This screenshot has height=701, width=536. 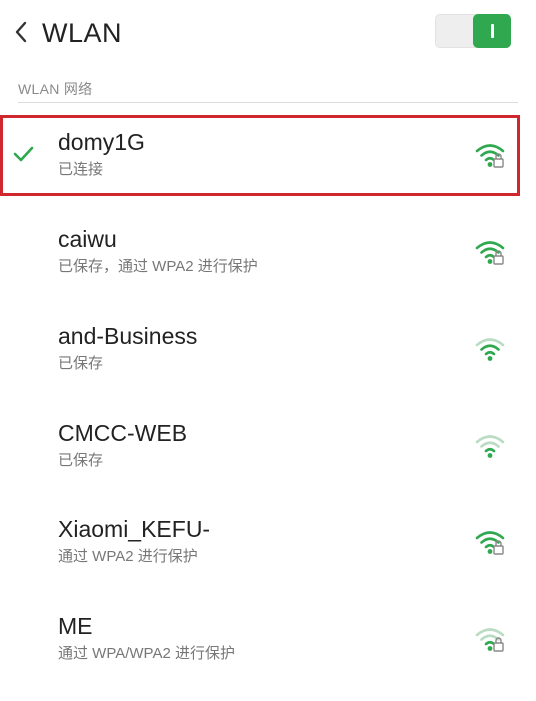 I want to click on section-label: WLAN 网络, so click(x=55, y=89).